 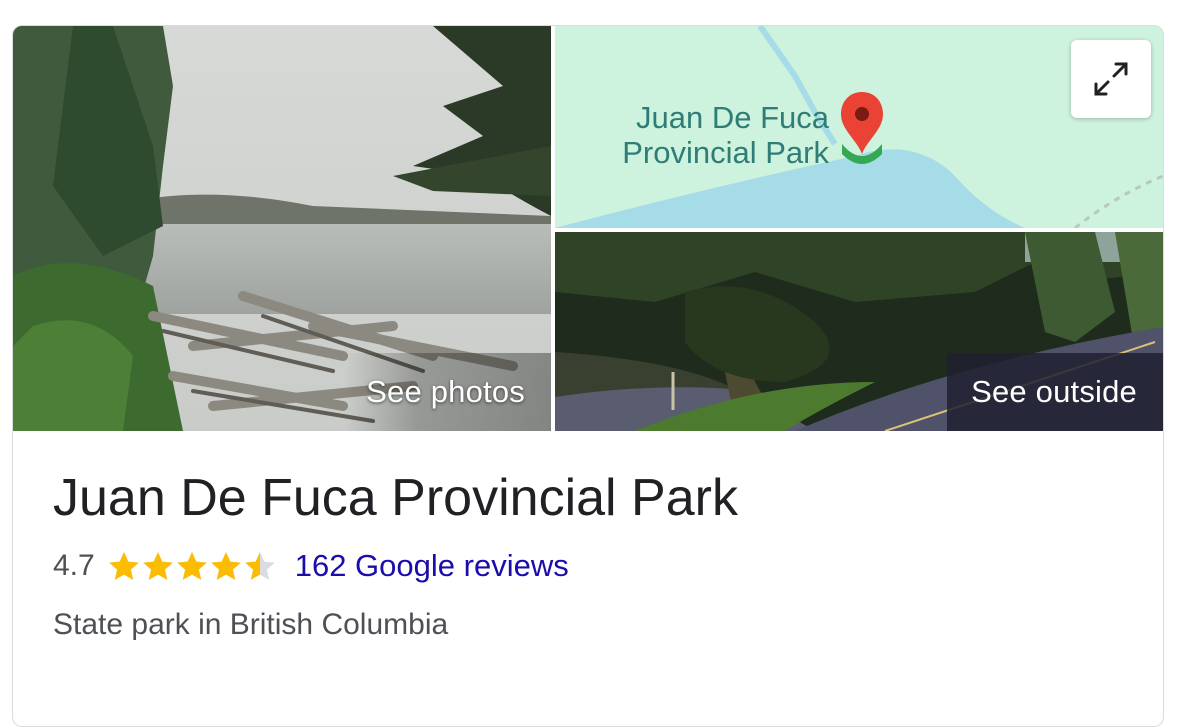 I want to click on map-label-line2: Provincial Park, so click(x=725, y=152).